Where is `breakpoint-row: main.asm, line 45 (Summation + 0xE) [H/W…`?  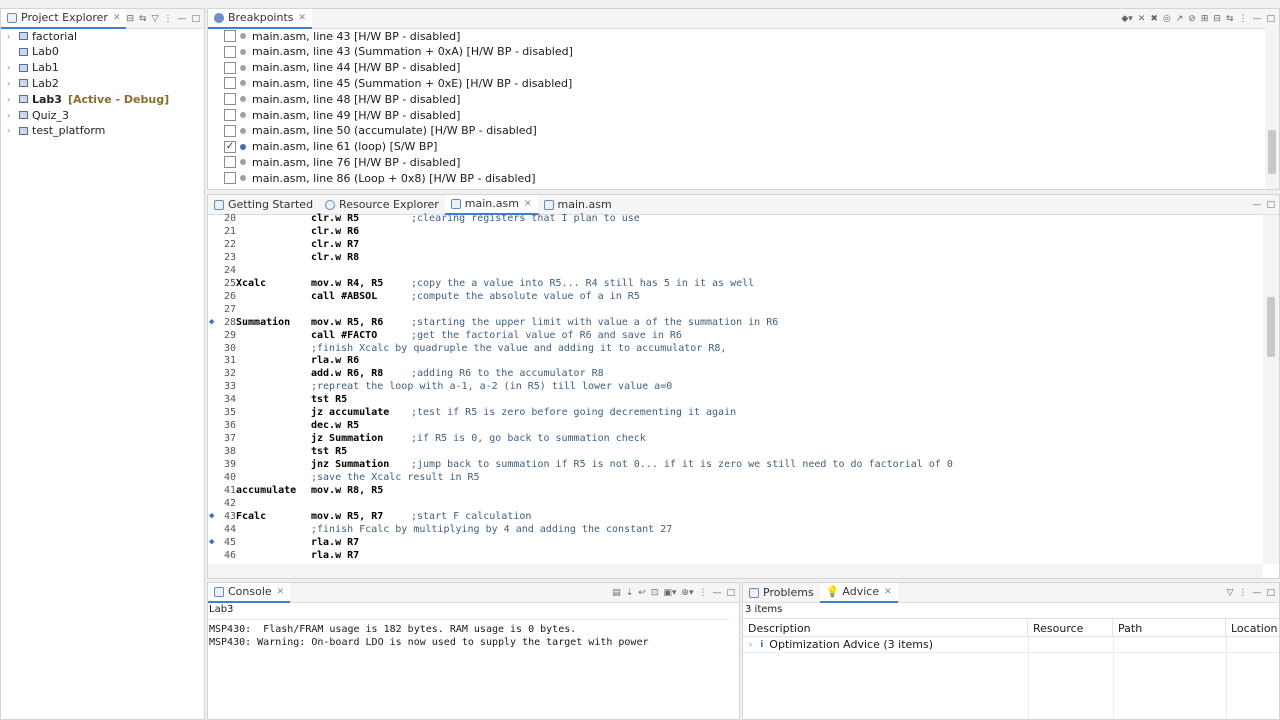
breakpoint-row: main.asm, line 45 (Summation + 0xE) [H/W… is located at coordinates (398, 83).